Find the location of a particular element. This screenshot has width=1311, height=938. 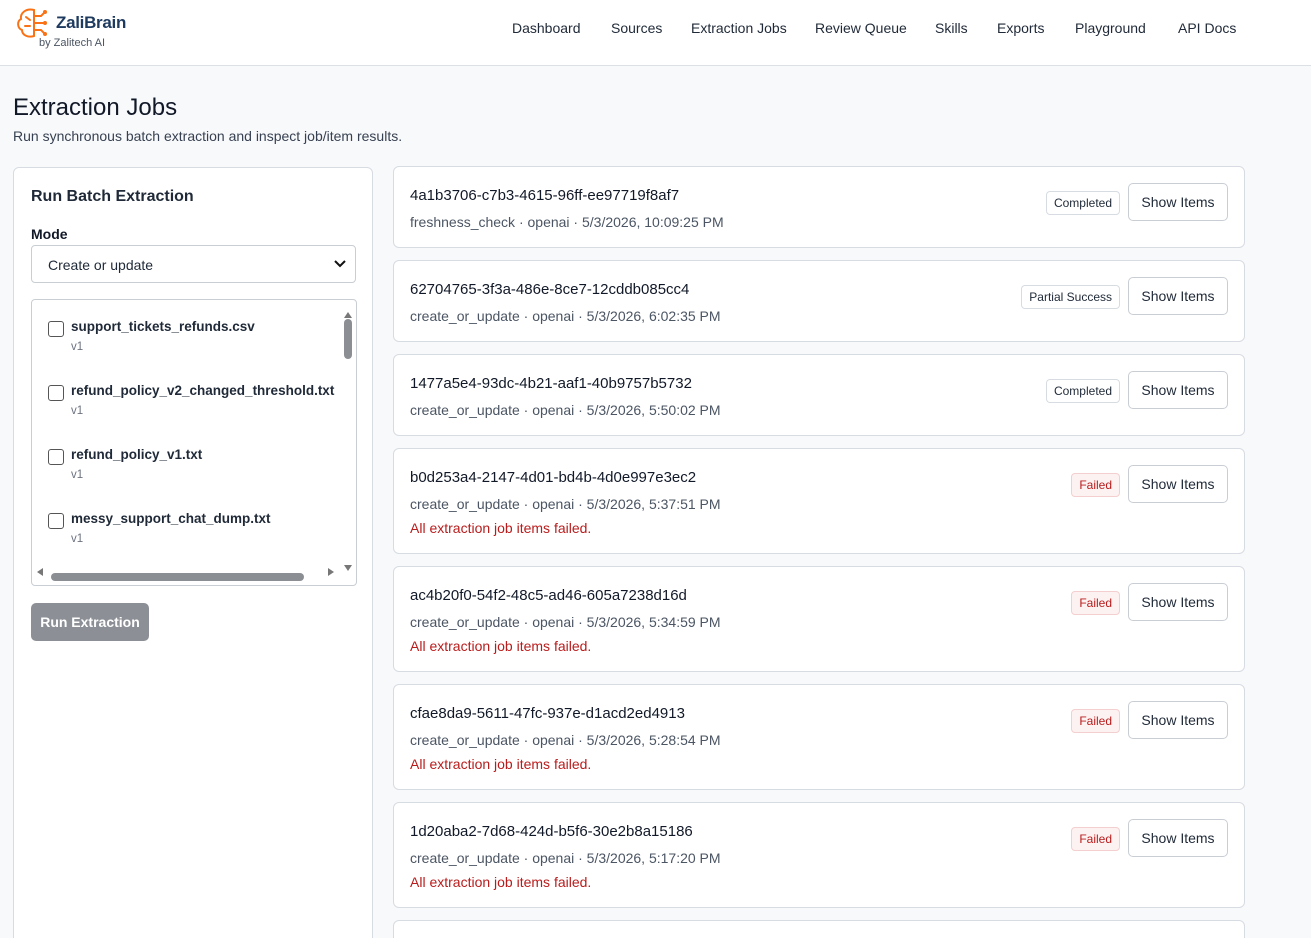

nav-skills: Skills is located at coordinates (951, 28).